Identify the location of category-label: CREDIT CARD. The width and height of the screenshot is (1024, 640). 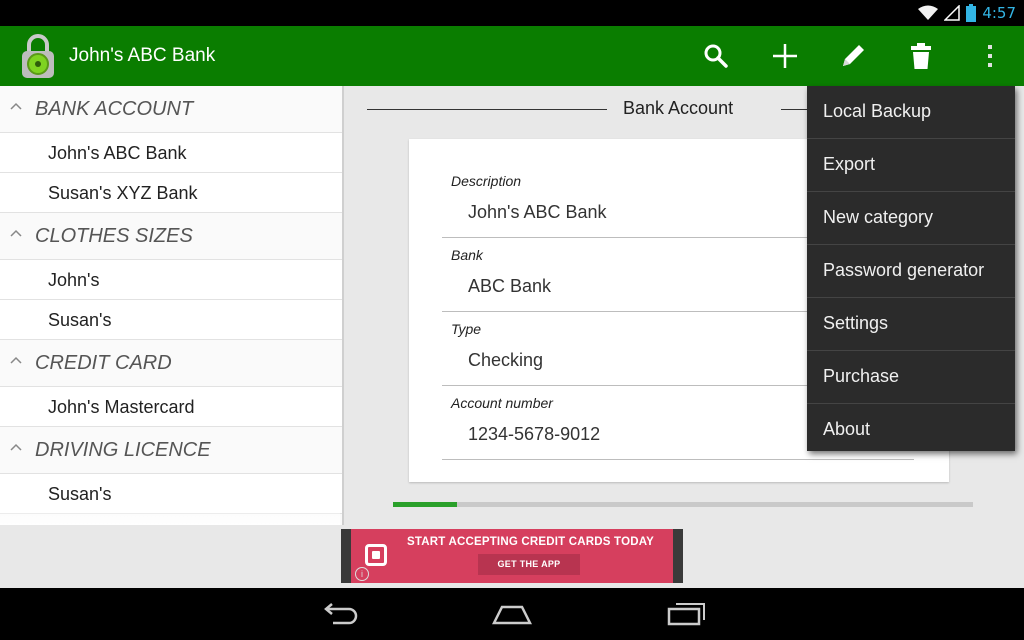
(103, 363).